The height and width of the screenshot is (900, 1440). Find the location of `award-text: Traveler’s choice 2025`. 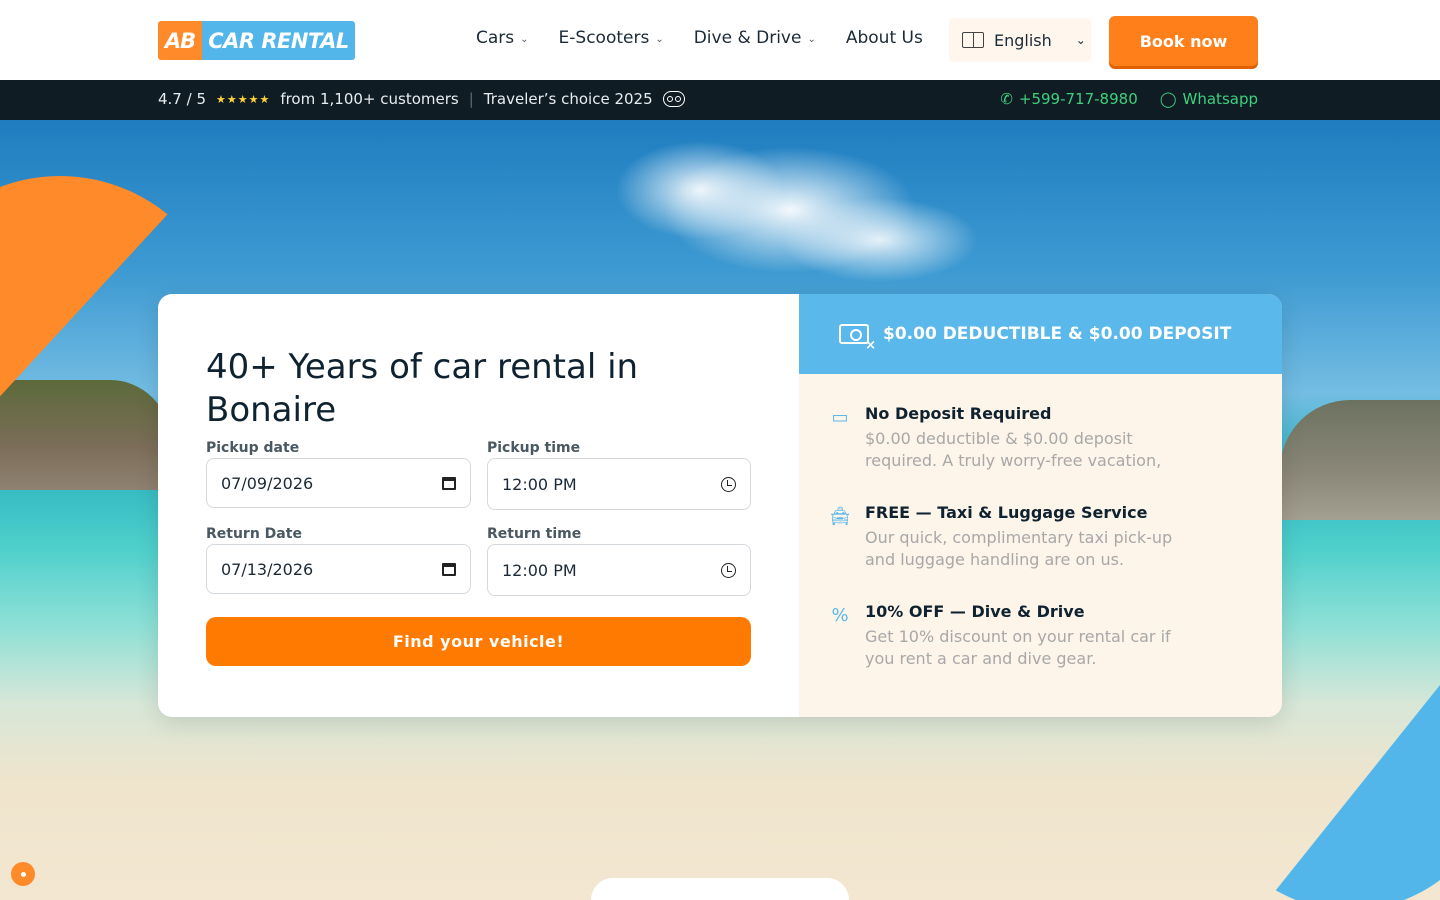

award-text: Traveler’s choice 2025 is located at coordinates (568, 99).